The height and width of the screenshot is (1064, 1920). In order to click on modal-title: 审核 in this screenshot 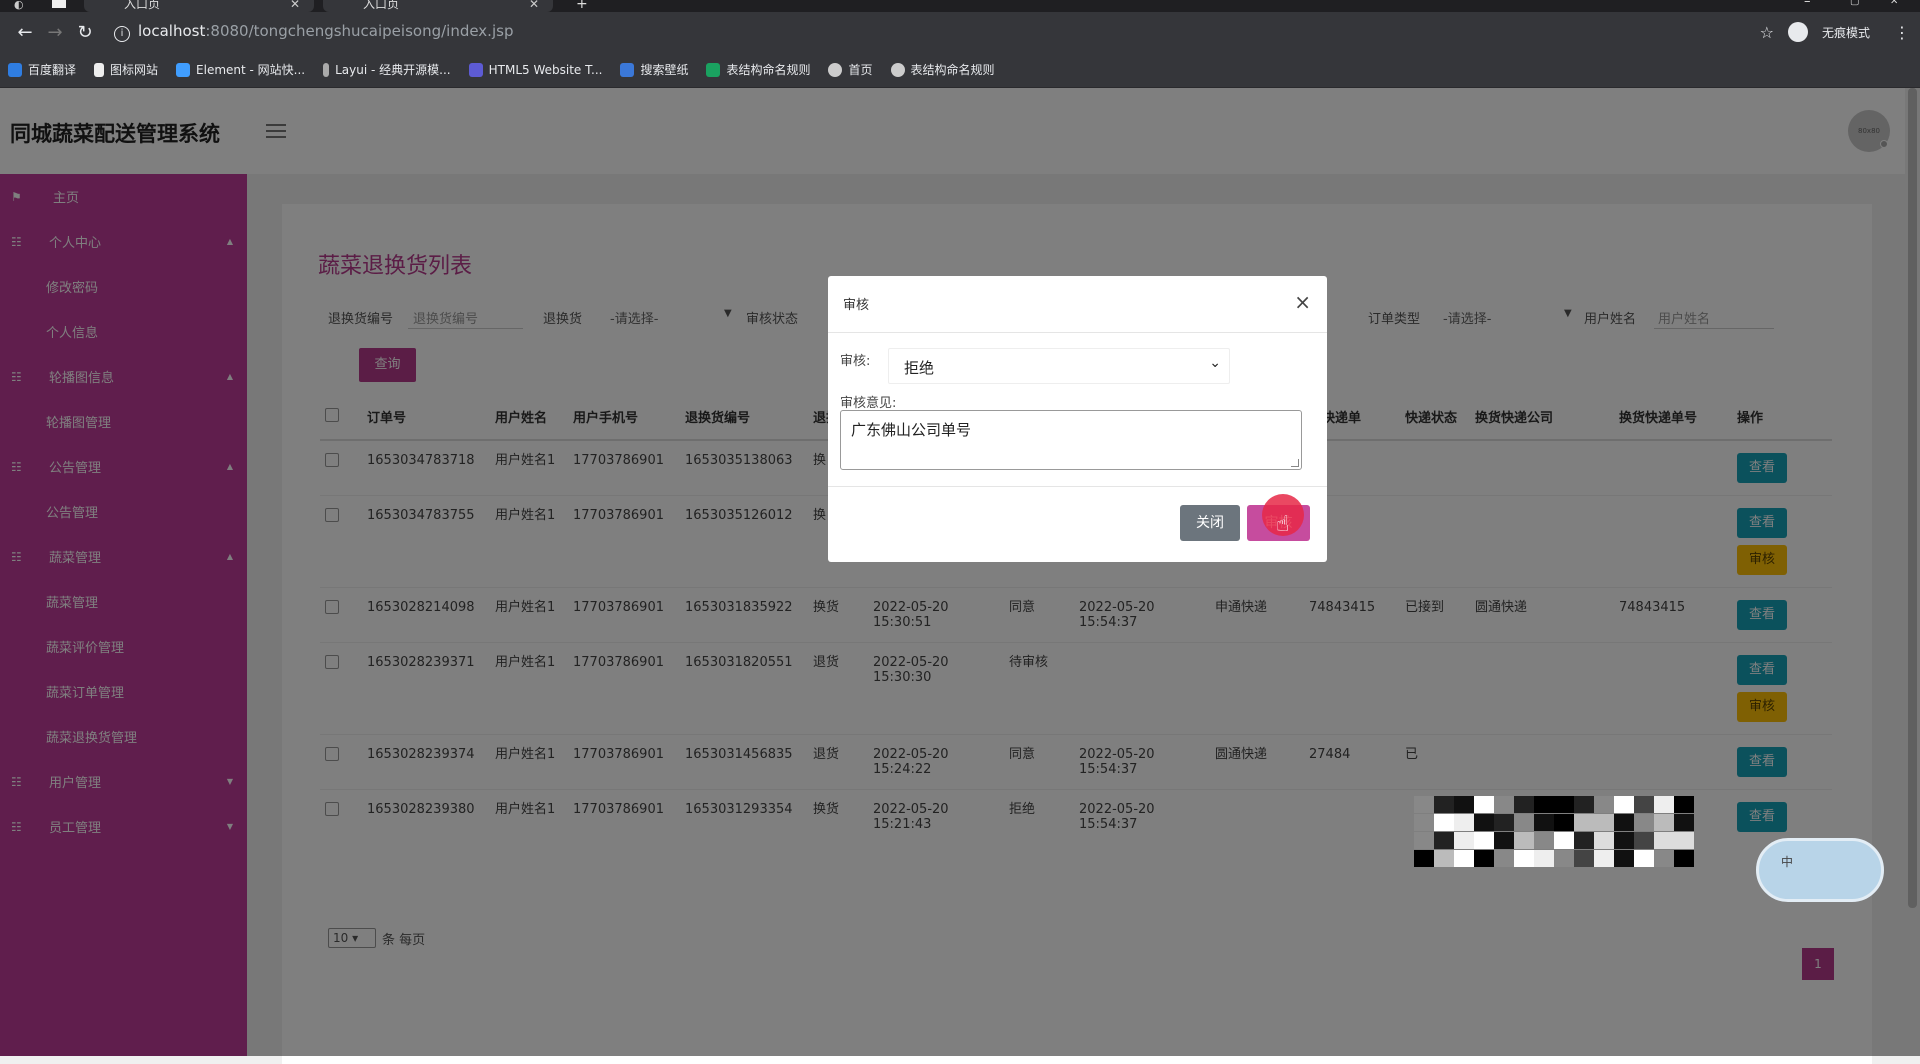, I will do `click(856, 305)`.